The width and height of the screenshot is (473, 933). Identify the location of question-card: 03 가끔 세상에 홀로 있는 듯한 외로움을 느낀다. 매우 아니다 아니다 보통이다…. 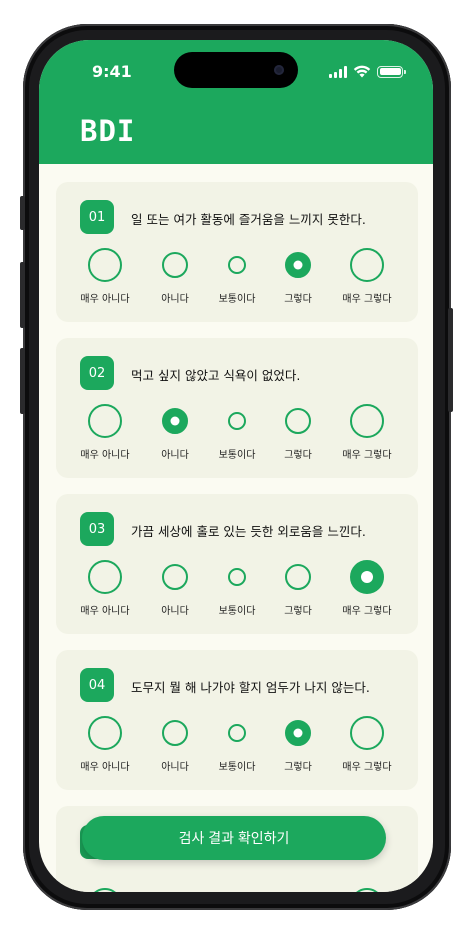
(237, 564).